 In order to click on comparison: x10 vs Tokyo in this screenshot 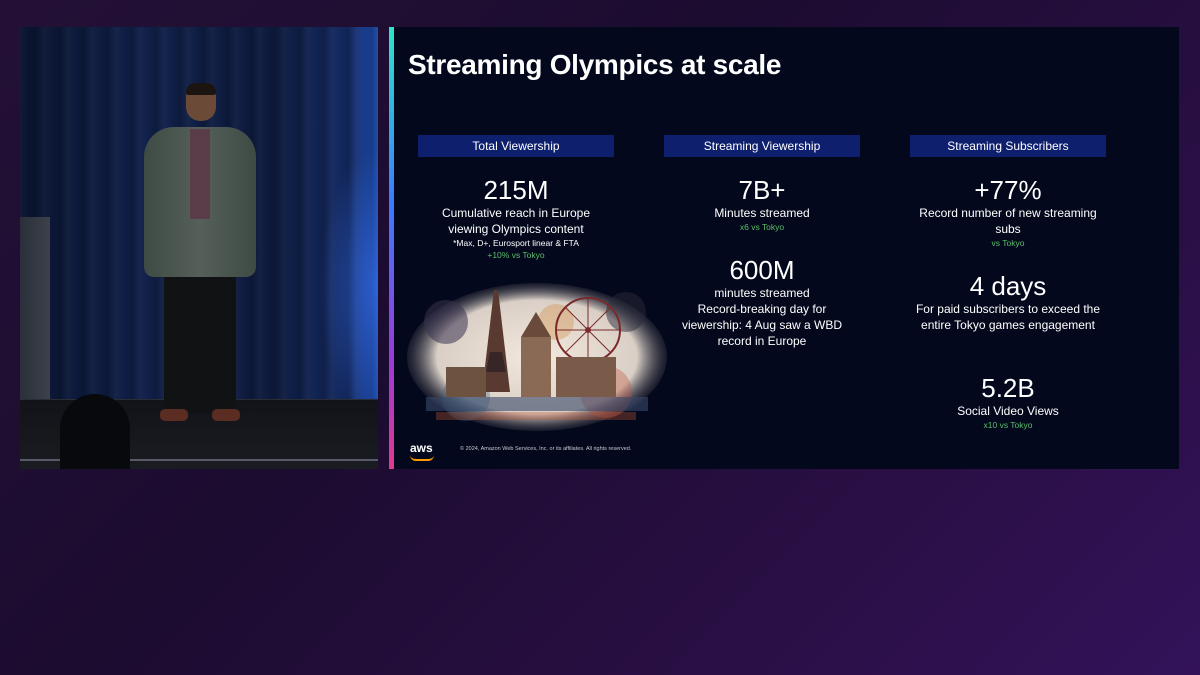, I will do `click(1008, 425)`.